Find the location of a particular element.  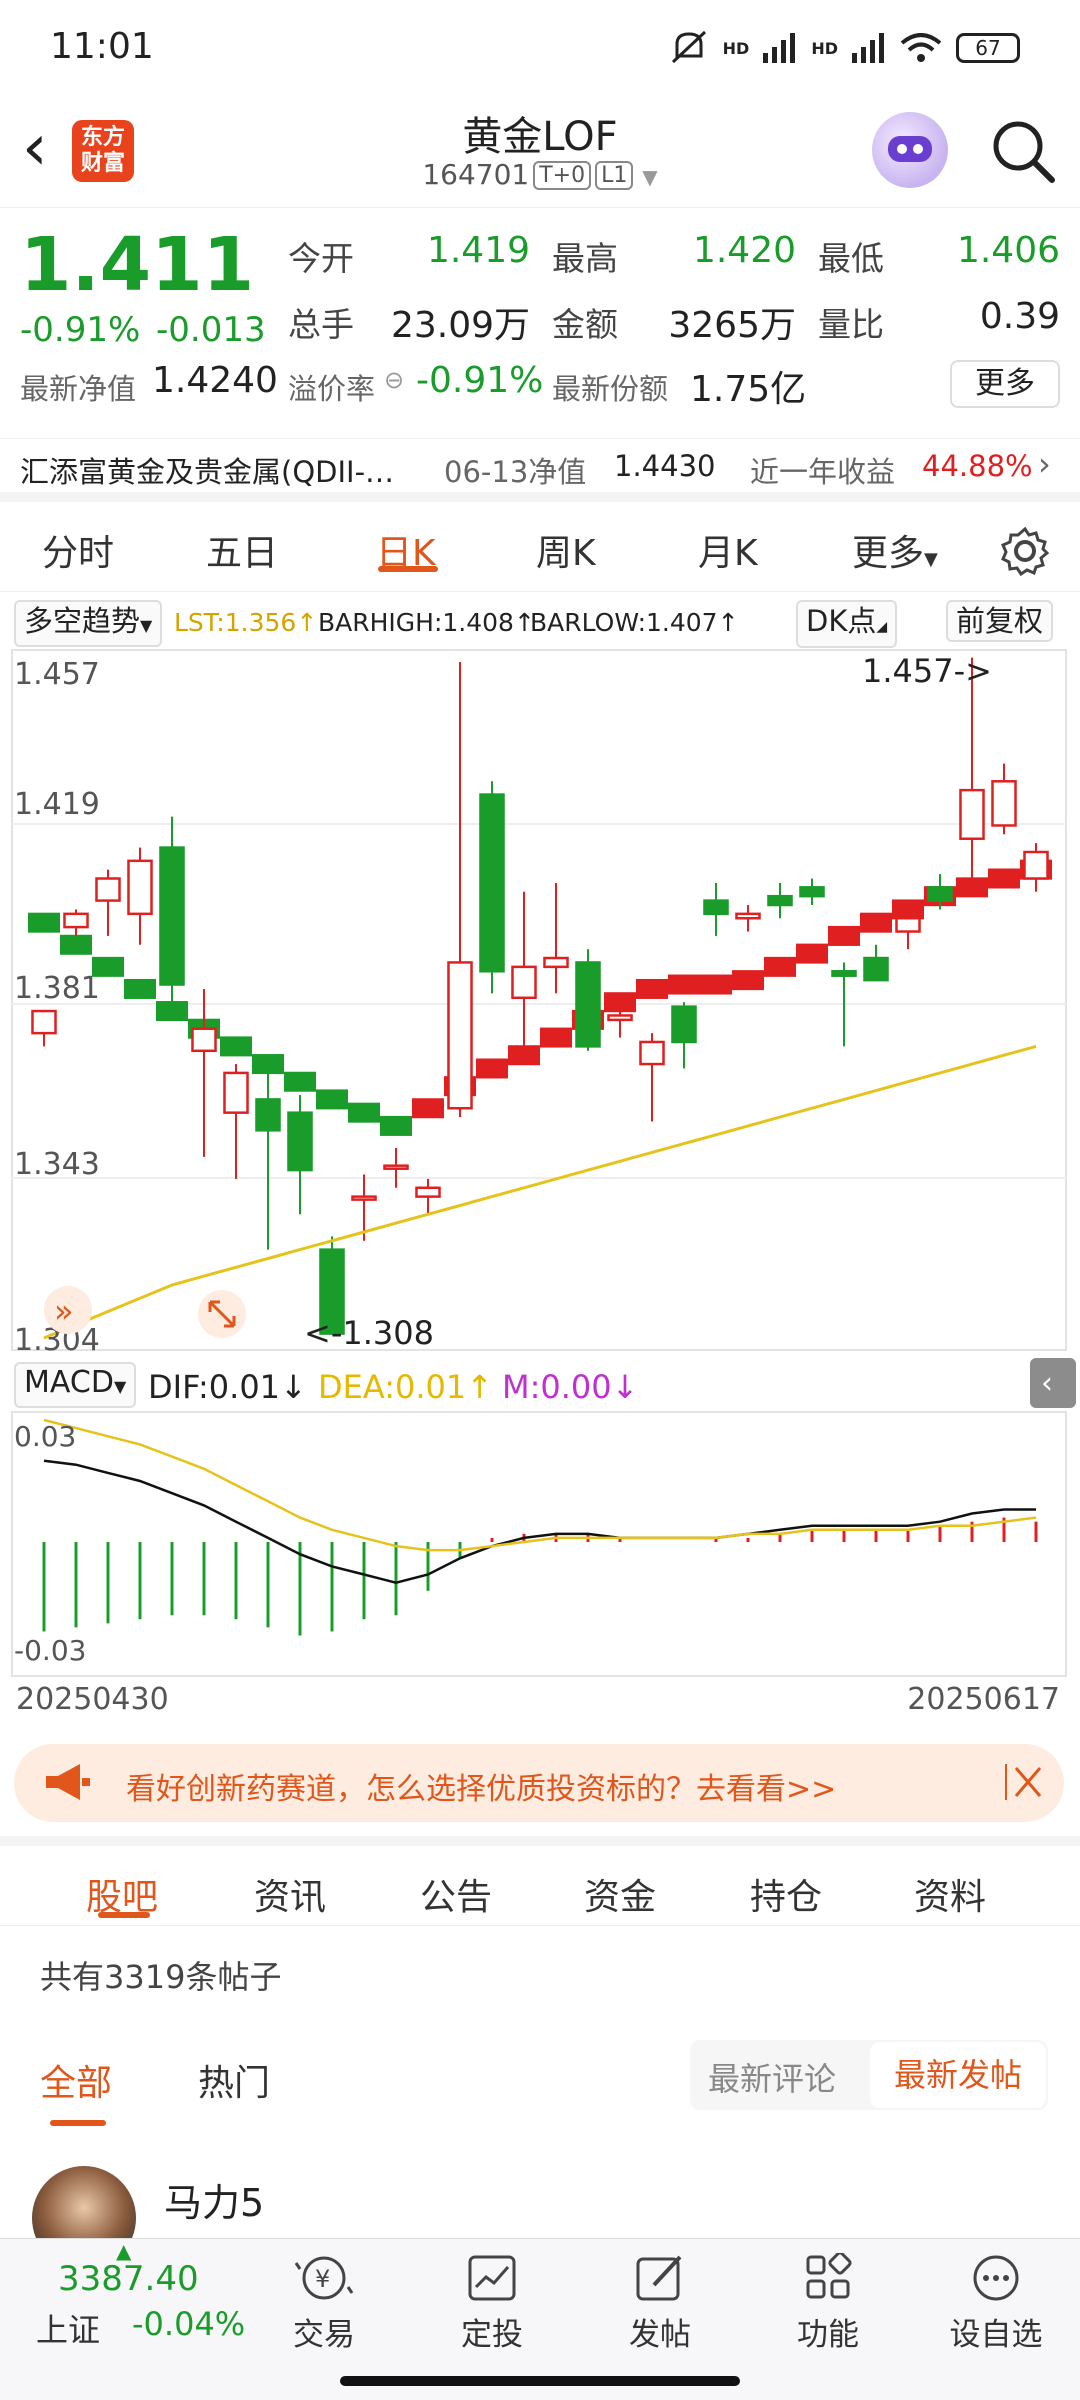

amount-label: 金额 is located at coordinates (585, 324).